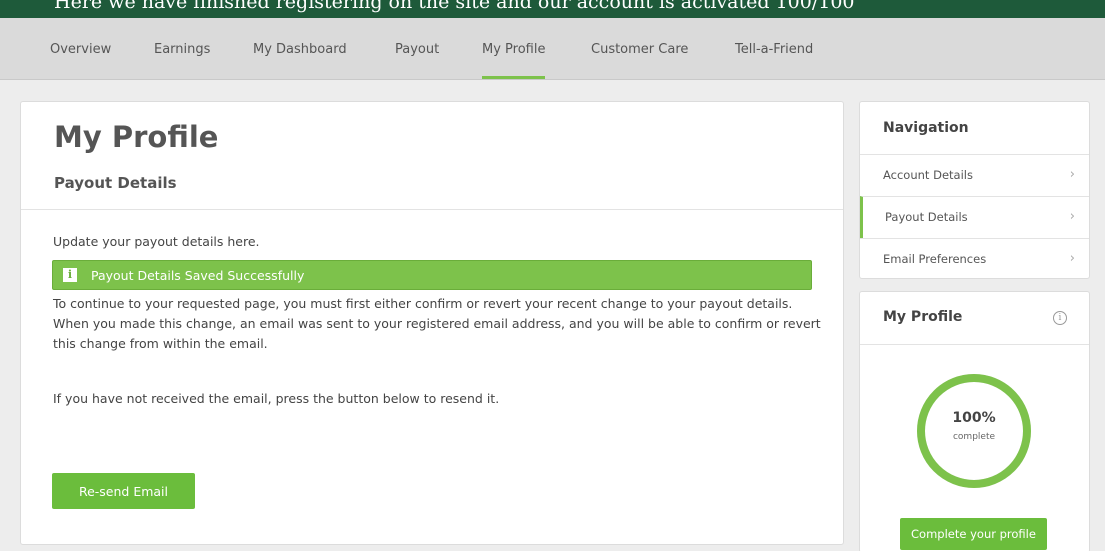  I want to click on nav-overview: Overview, so click(80, 49).